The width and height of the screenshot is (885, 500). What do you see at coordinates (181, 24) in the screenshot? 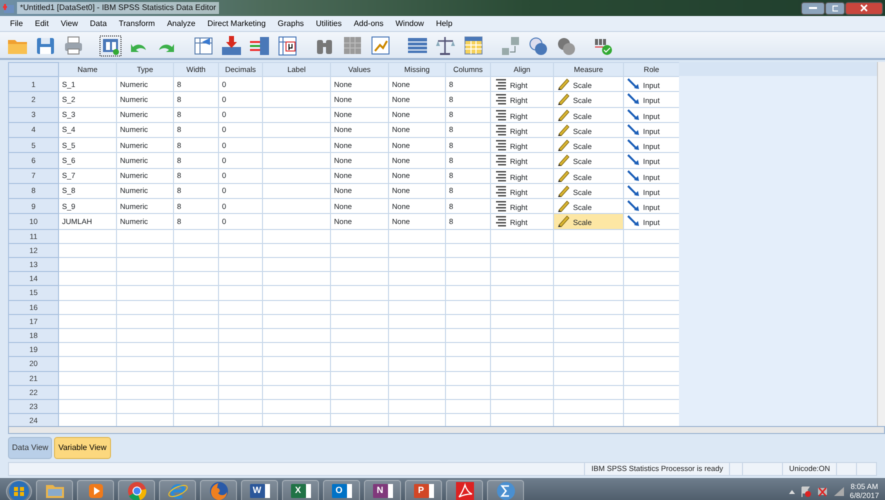
I see `menu-item: Analyze` at bounding box center [181, 24].